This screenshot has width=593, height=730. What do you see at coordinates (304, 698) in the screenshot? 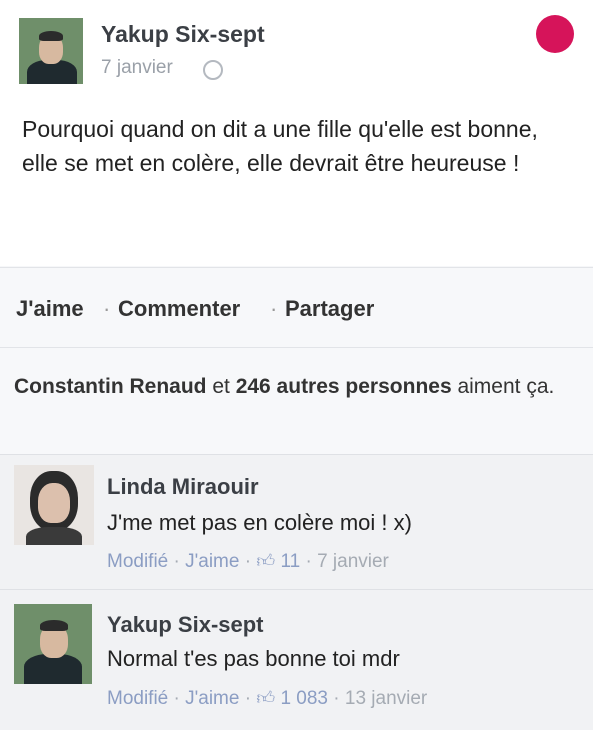
I see `comment-like-count: 1 083` at bounding box center [304, 698].